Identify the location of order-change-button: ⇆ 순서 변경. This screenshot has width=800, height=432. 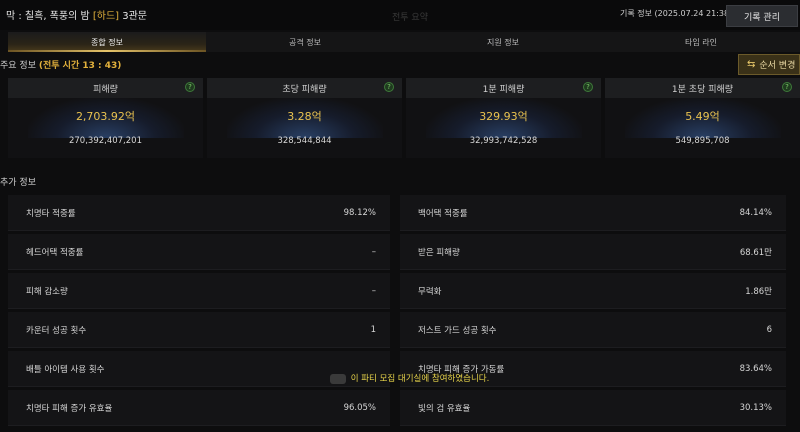
(769, 64).